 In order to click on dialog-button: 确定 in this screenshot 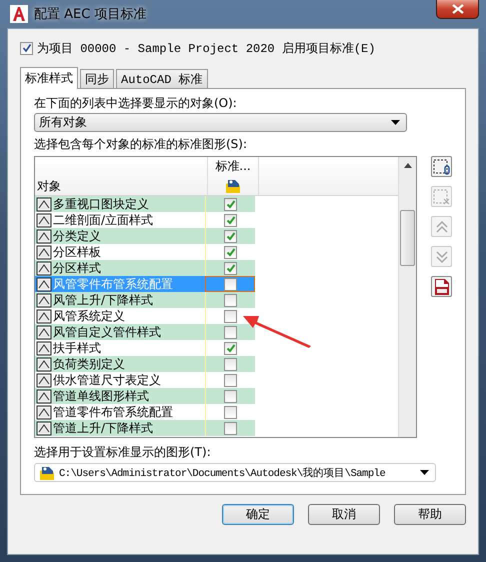, I will do `click(258, 514)`.